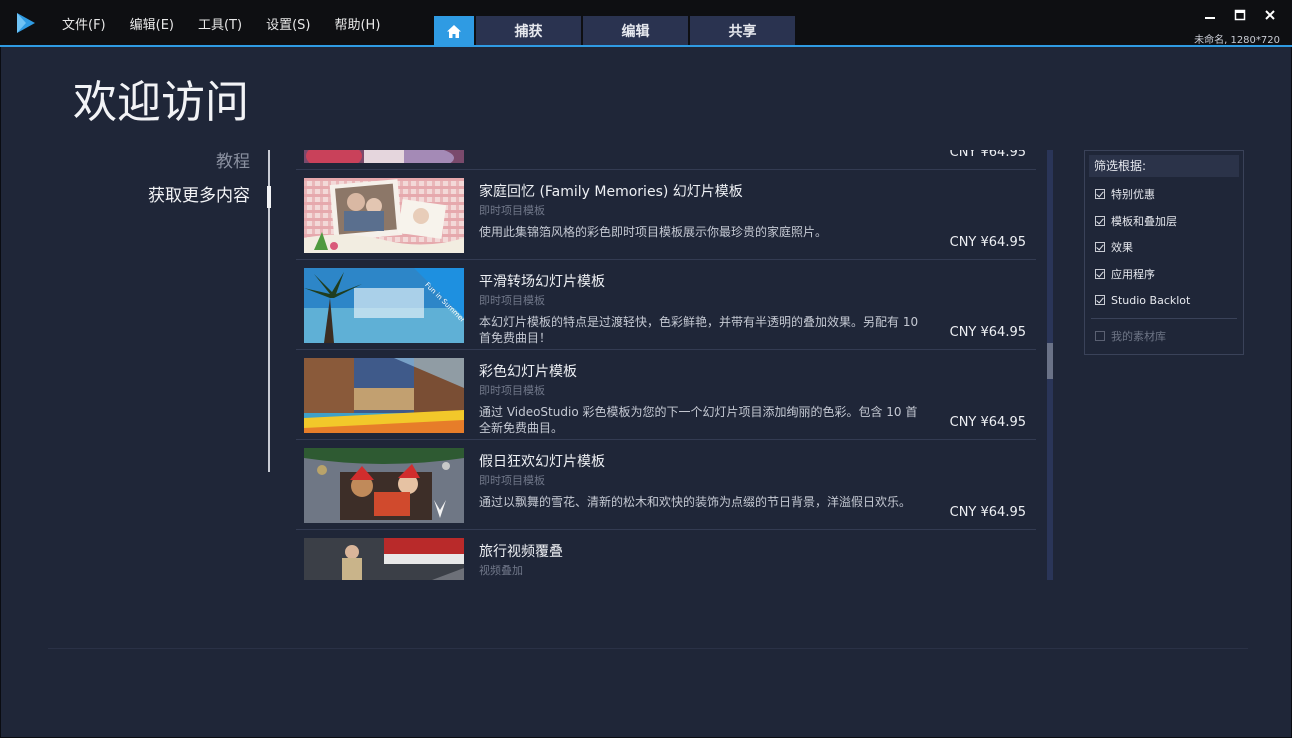 The height and width of the screenshot is (738, 1292). Describe the element at coordinates (84, 23) in the screenshot. I see `menu-file: 文件(F)` at that location.